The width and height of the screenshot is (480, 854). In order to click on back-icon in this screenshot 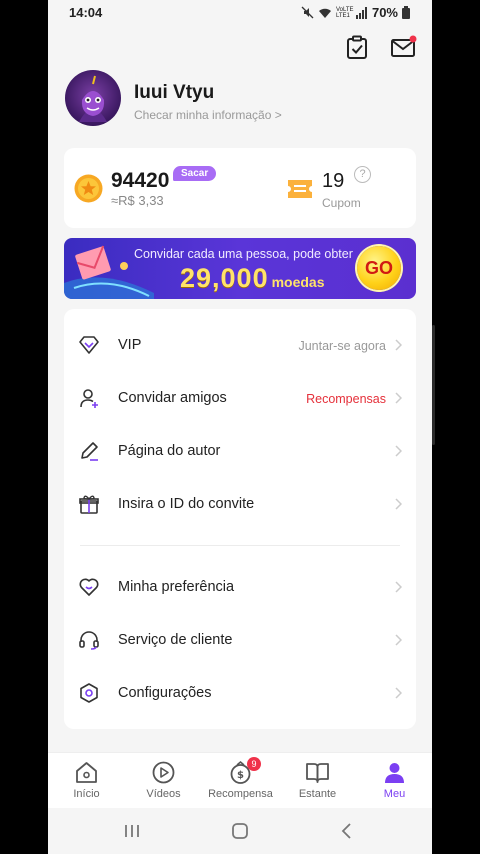, I will do `click(347, 831)`.